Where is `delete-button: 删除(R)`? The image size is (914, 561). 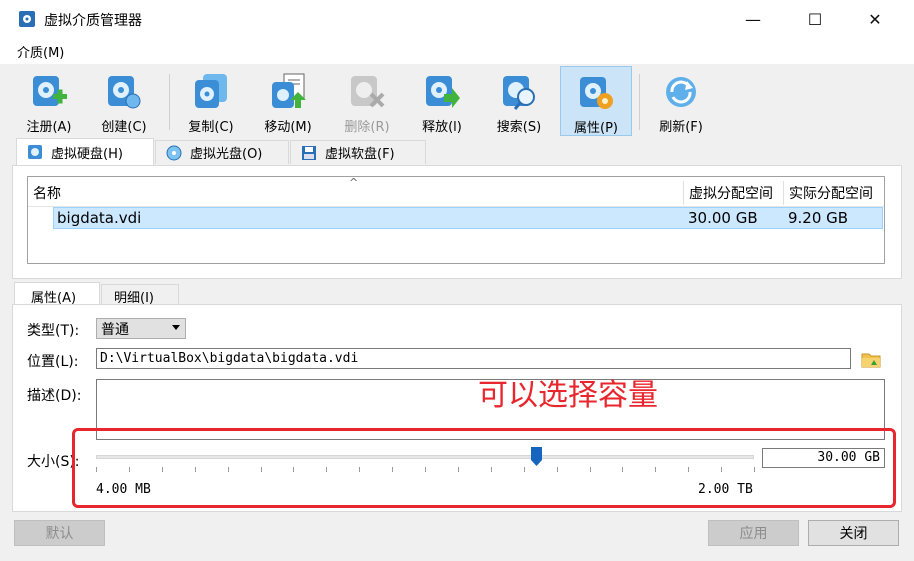 delete-button: 删除(R) is located at coordinates (367, 101).